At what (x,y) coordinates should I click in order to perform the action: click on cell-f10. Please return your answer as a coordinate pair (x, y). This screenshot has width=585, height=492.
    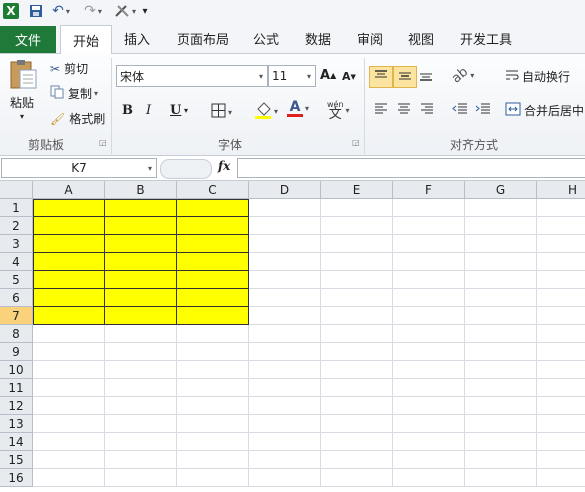
    Looking at the image, I should click on (429, 370).